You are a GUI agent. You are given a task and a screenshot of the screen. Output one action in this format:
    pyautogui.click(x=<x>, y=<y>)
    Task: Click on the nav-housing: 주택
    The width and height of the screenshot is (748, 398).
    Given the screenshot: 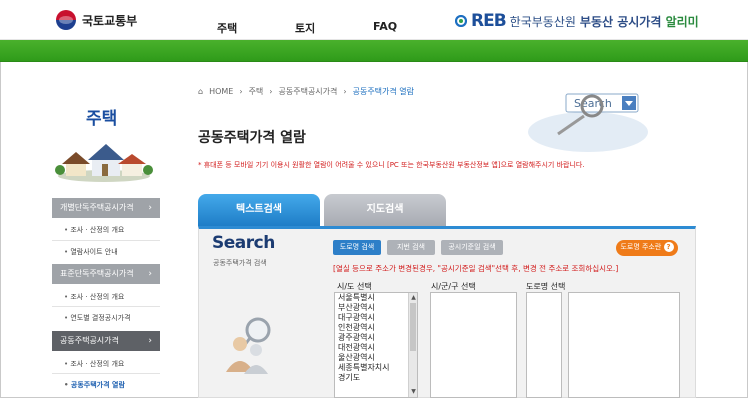 What is the action you would take?
    pyautogui.click(x=227, y=28)
    